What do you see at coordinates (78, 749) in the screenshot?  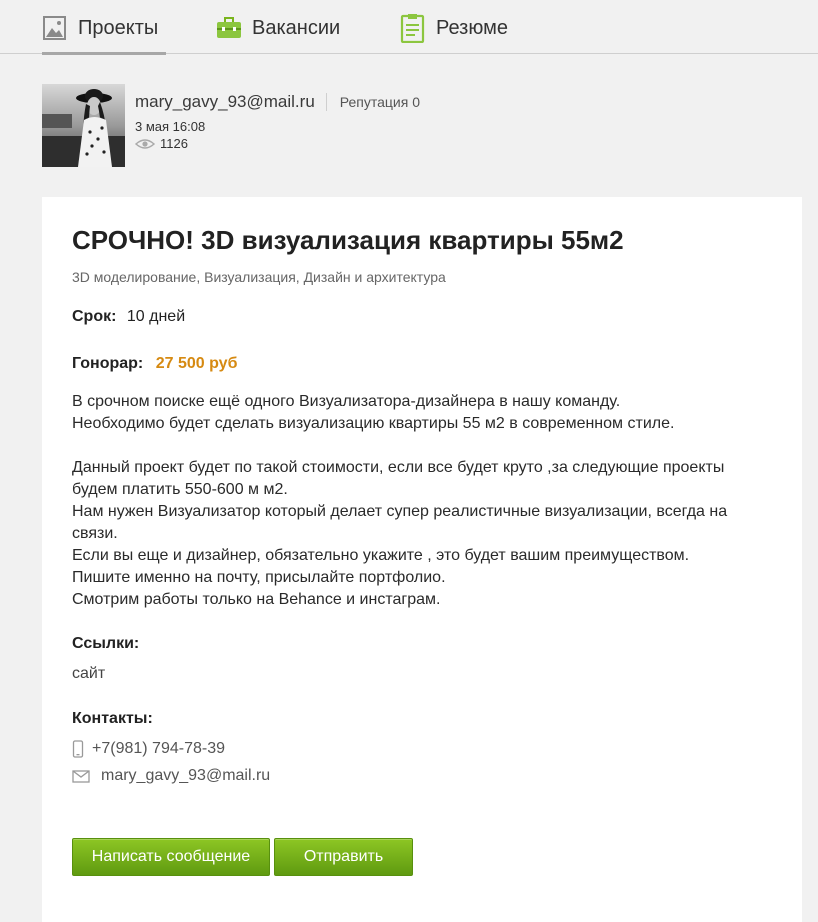 I see `phone-icon` at bounding box center [78, 749].